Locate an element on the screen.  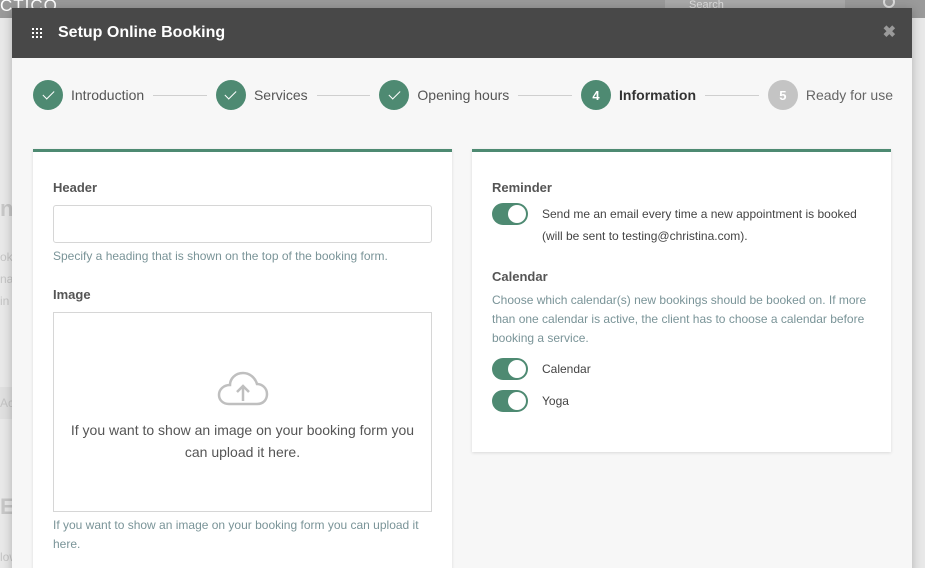
background-text: in is located at coordinates (5, 301).